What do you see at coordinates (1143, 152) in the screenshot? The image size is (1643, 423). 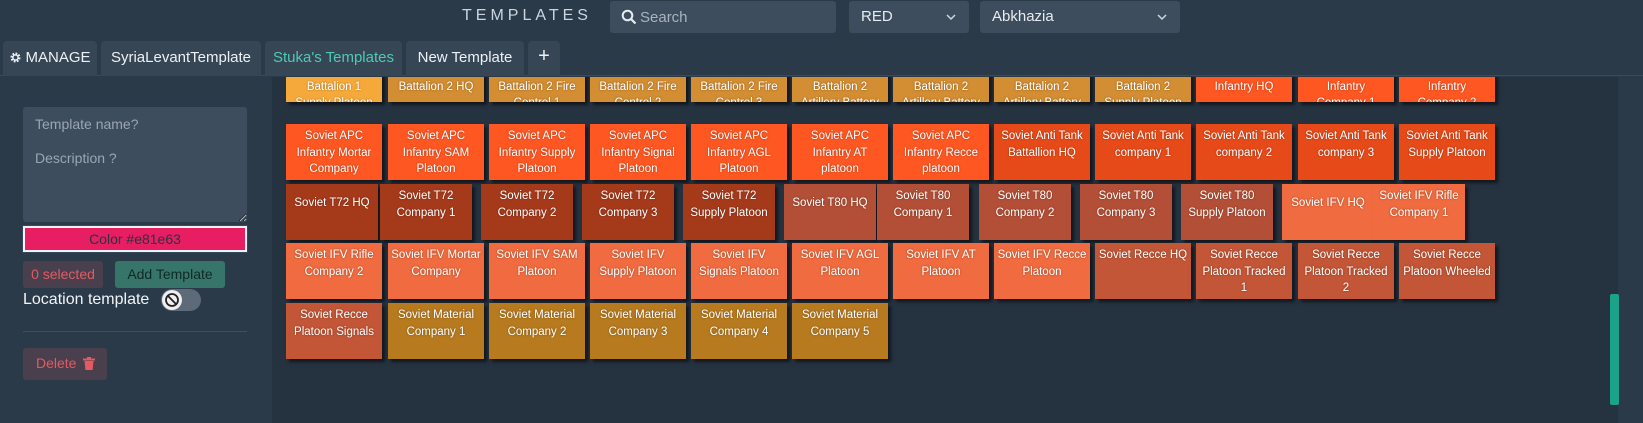 I see `template-tile: Soviet Anti Tank company 1` at bounding box center [1143, 152].